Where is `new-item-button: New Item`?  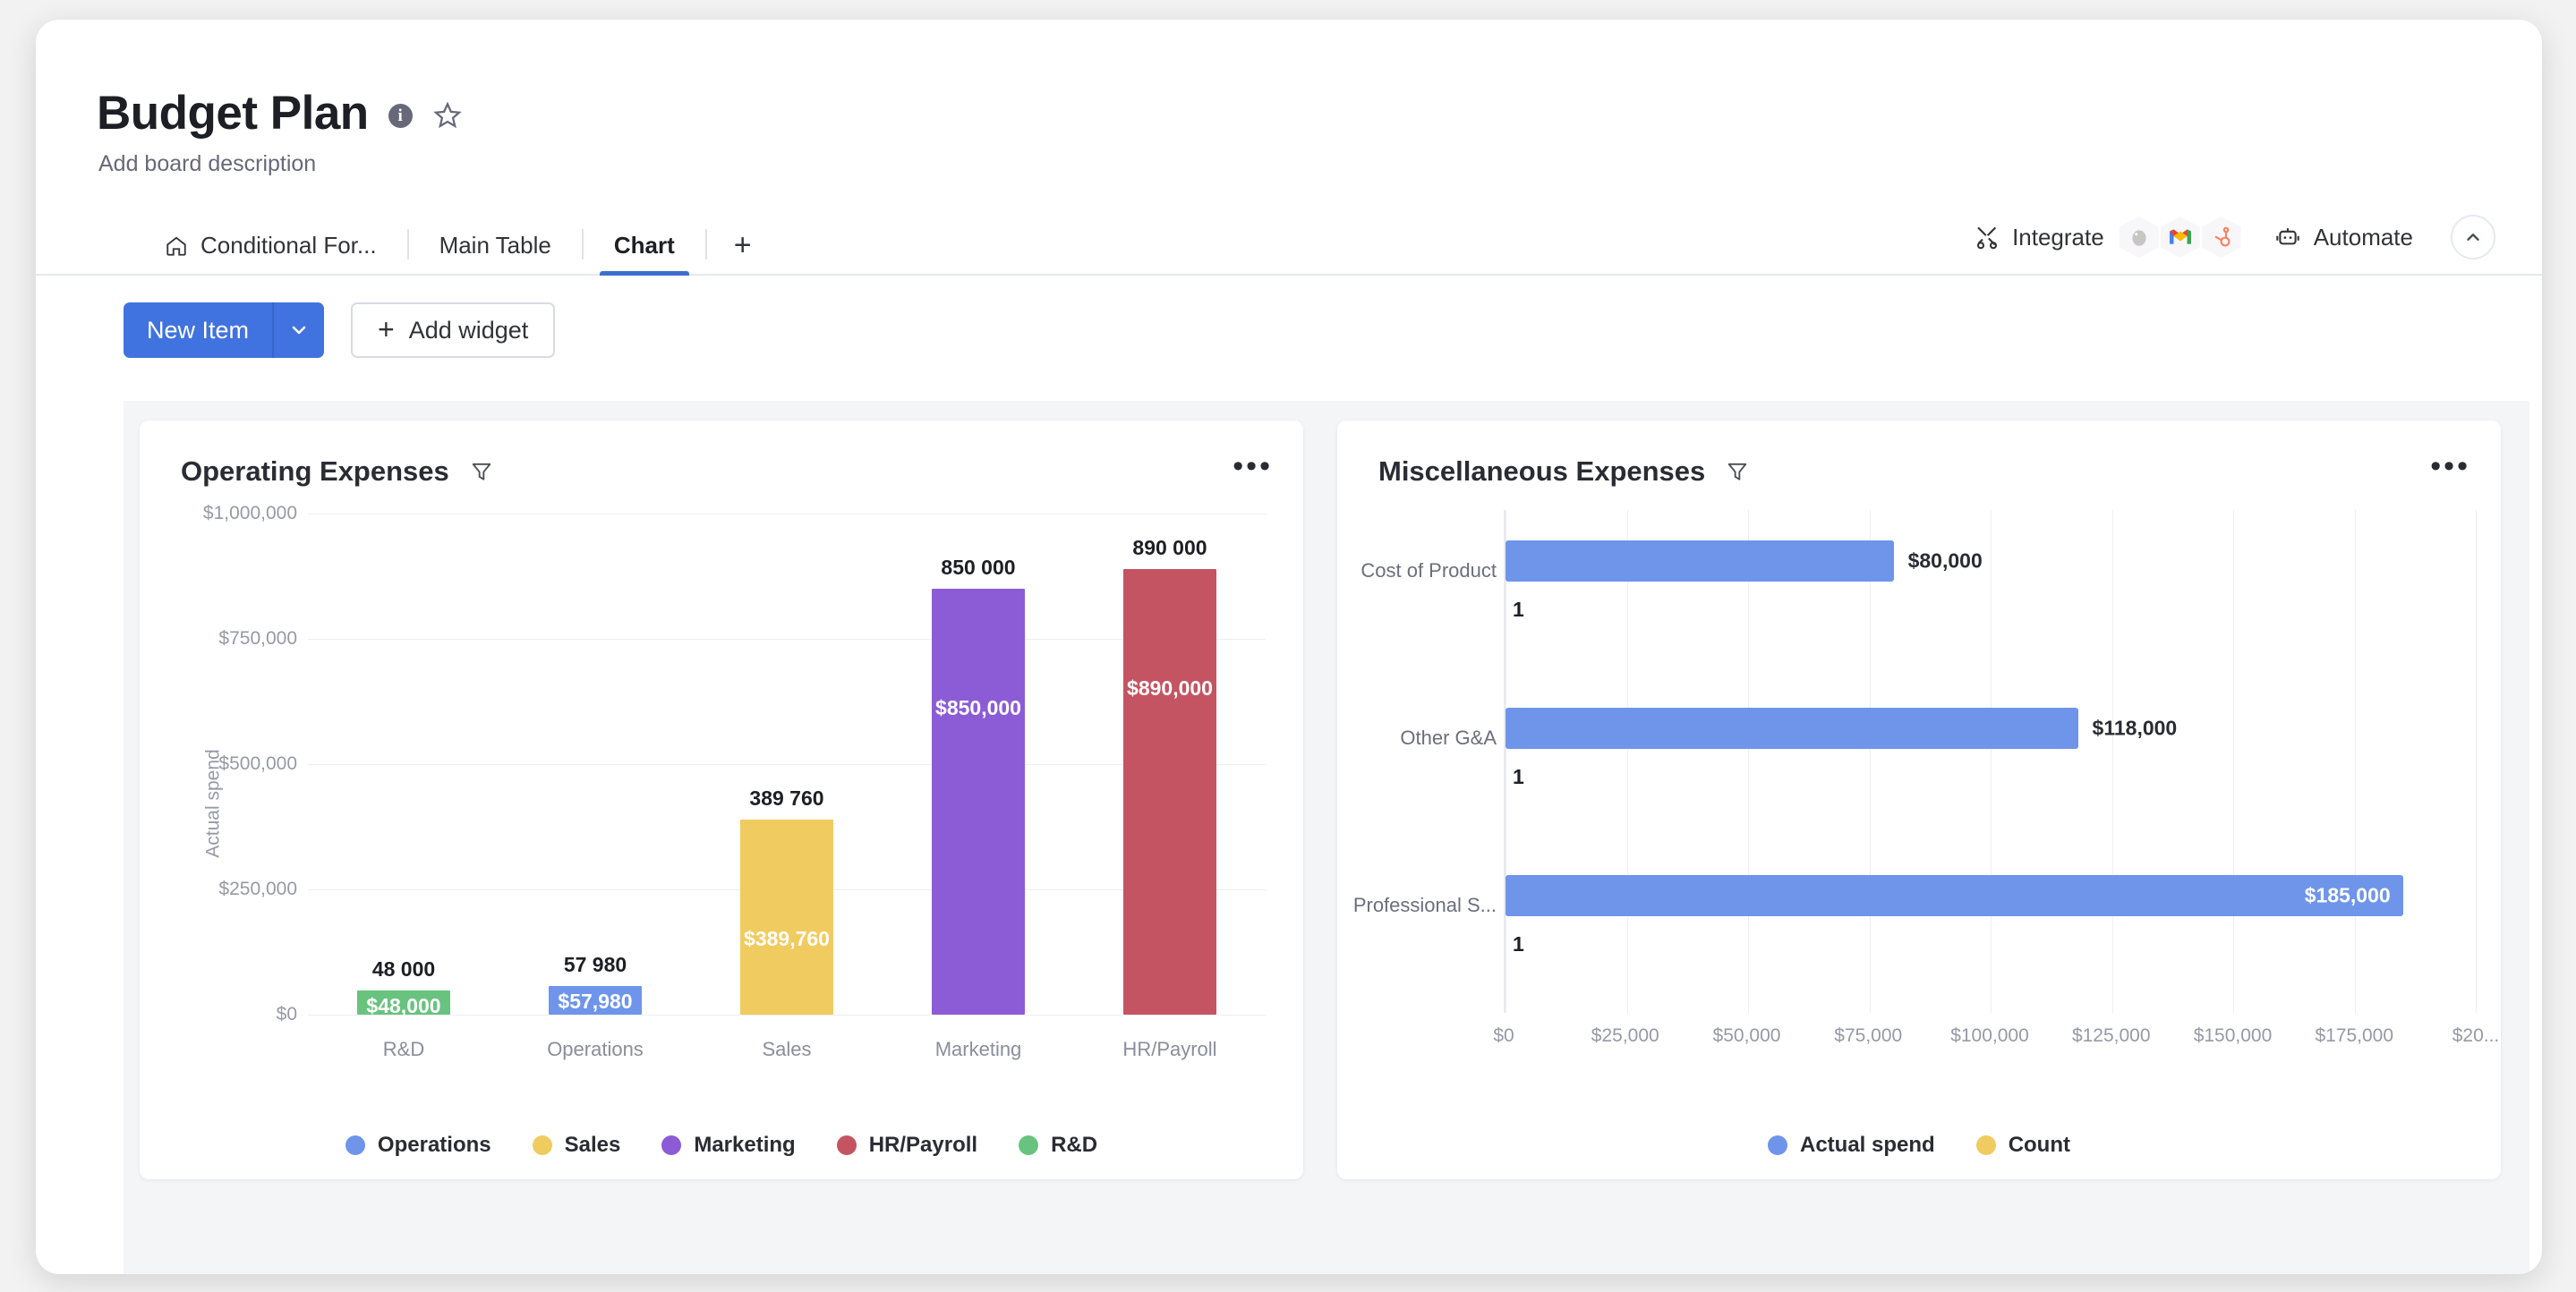 new-item-button: New Item is located at coordinates (224, 330).